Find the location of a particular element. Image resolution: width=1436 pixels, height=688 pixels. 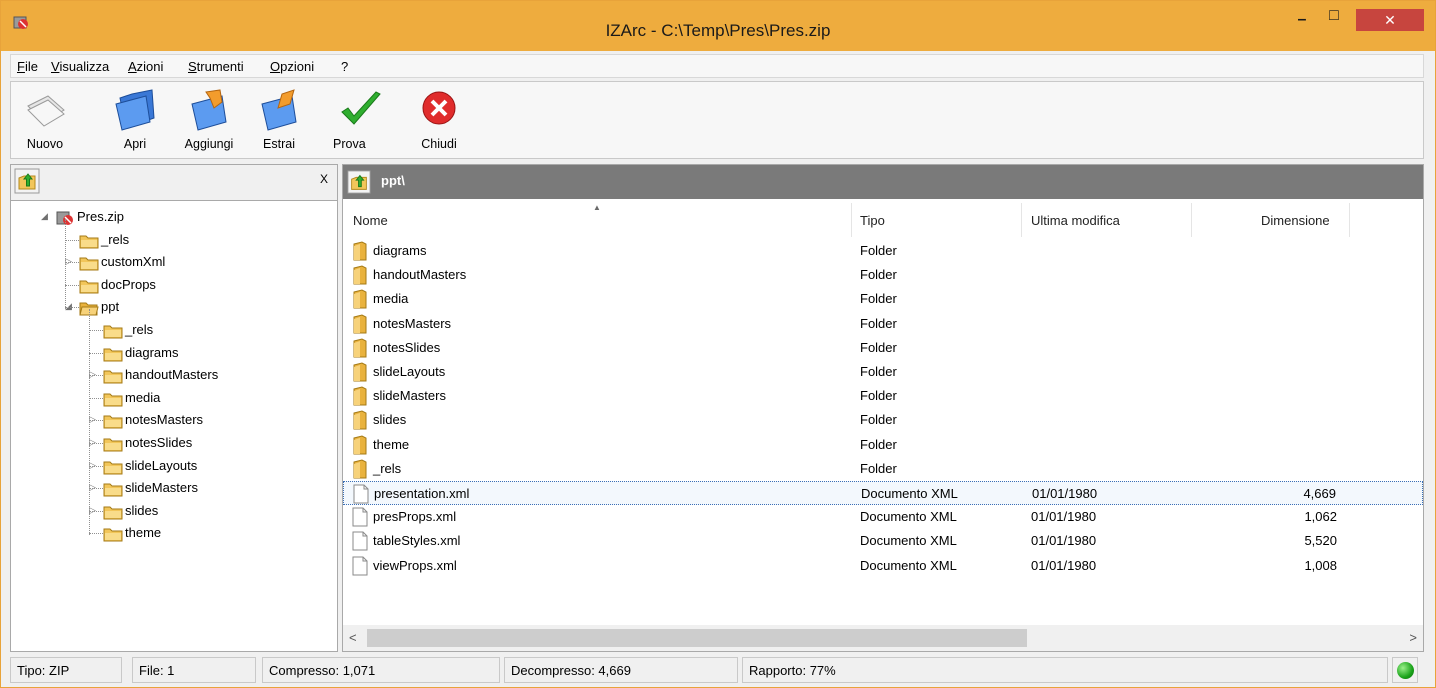

table-row: handoutMasters Folder is located at coordinates (883, 275).